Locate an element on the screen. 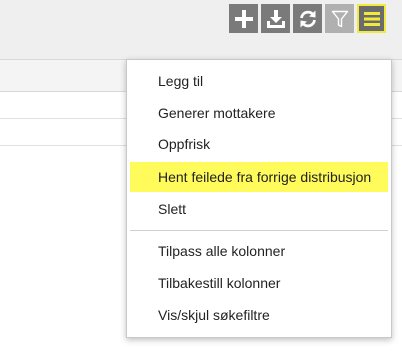  filter-icon is located at coordinates (339, 18).